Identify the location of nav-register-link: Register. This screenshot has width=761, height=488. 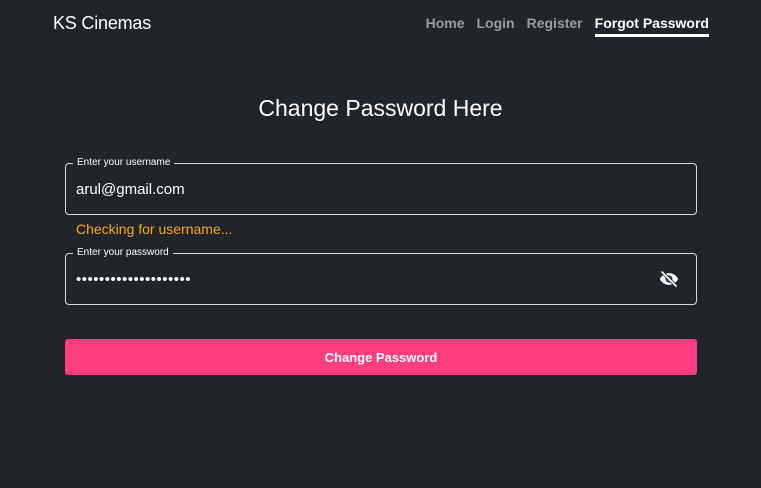
(555, 26).